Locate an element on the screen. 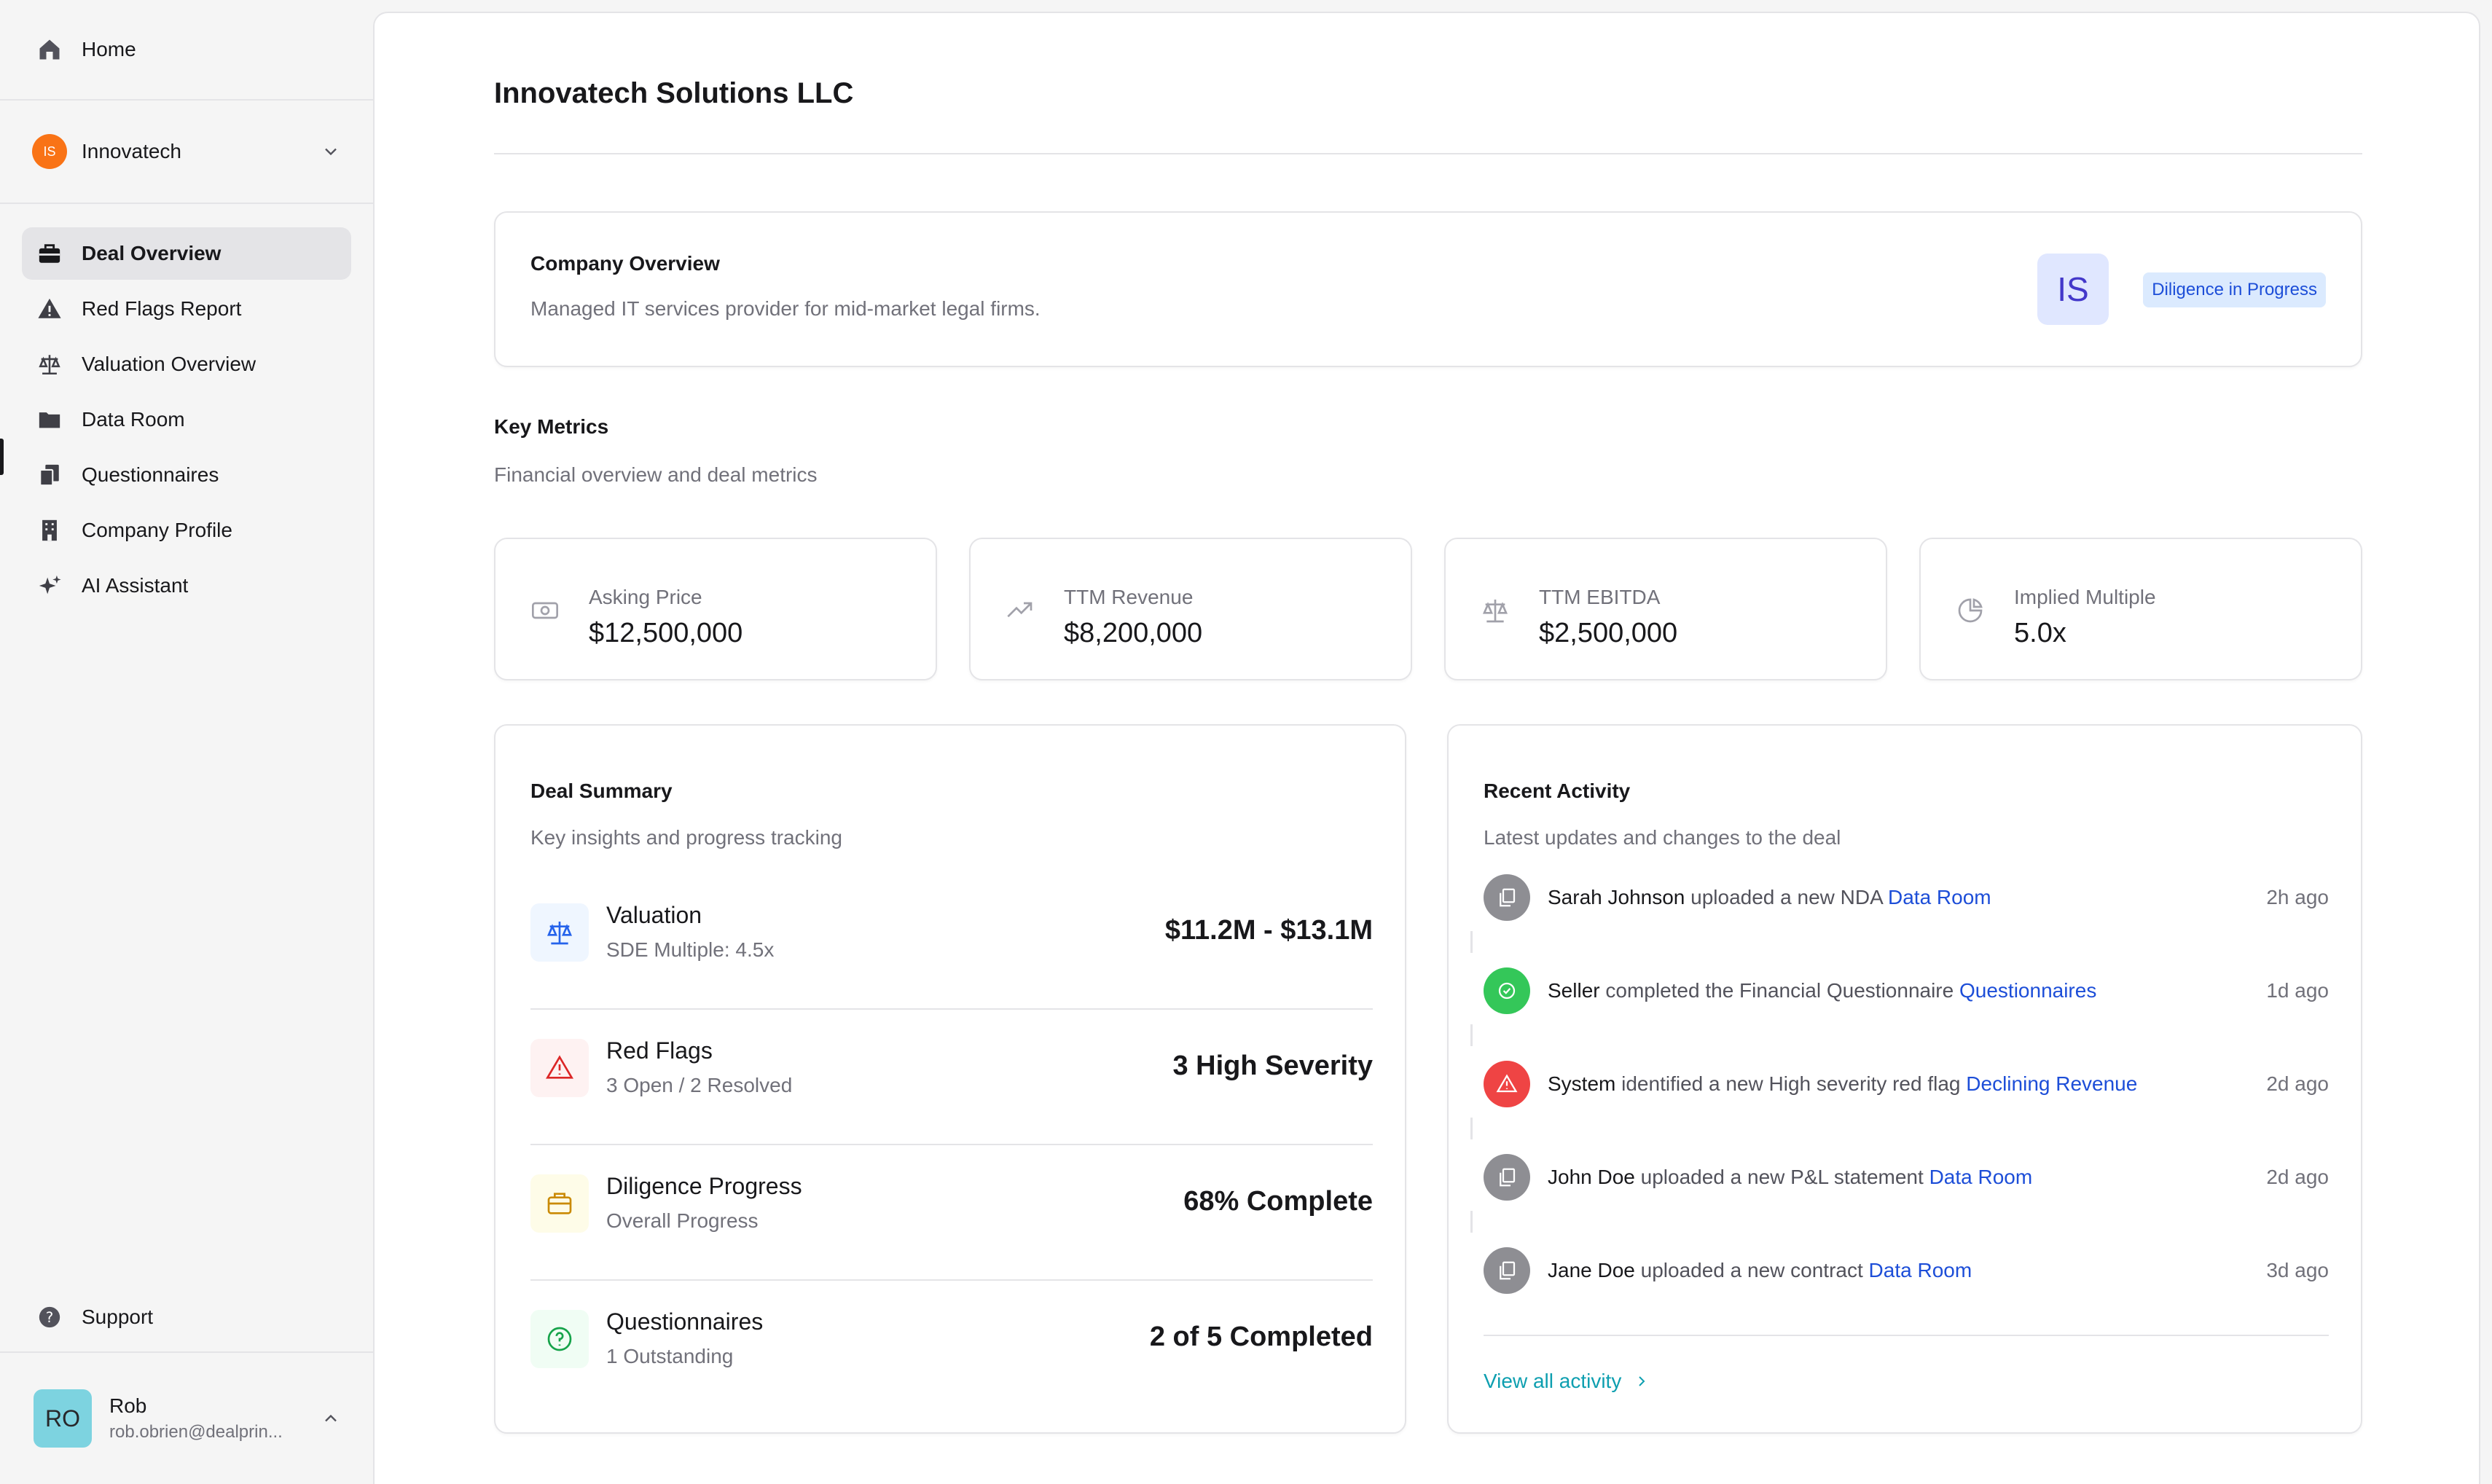 This screenshot has width=2492, height=1484. sparkles-icon is located at coordinates (49, 585).